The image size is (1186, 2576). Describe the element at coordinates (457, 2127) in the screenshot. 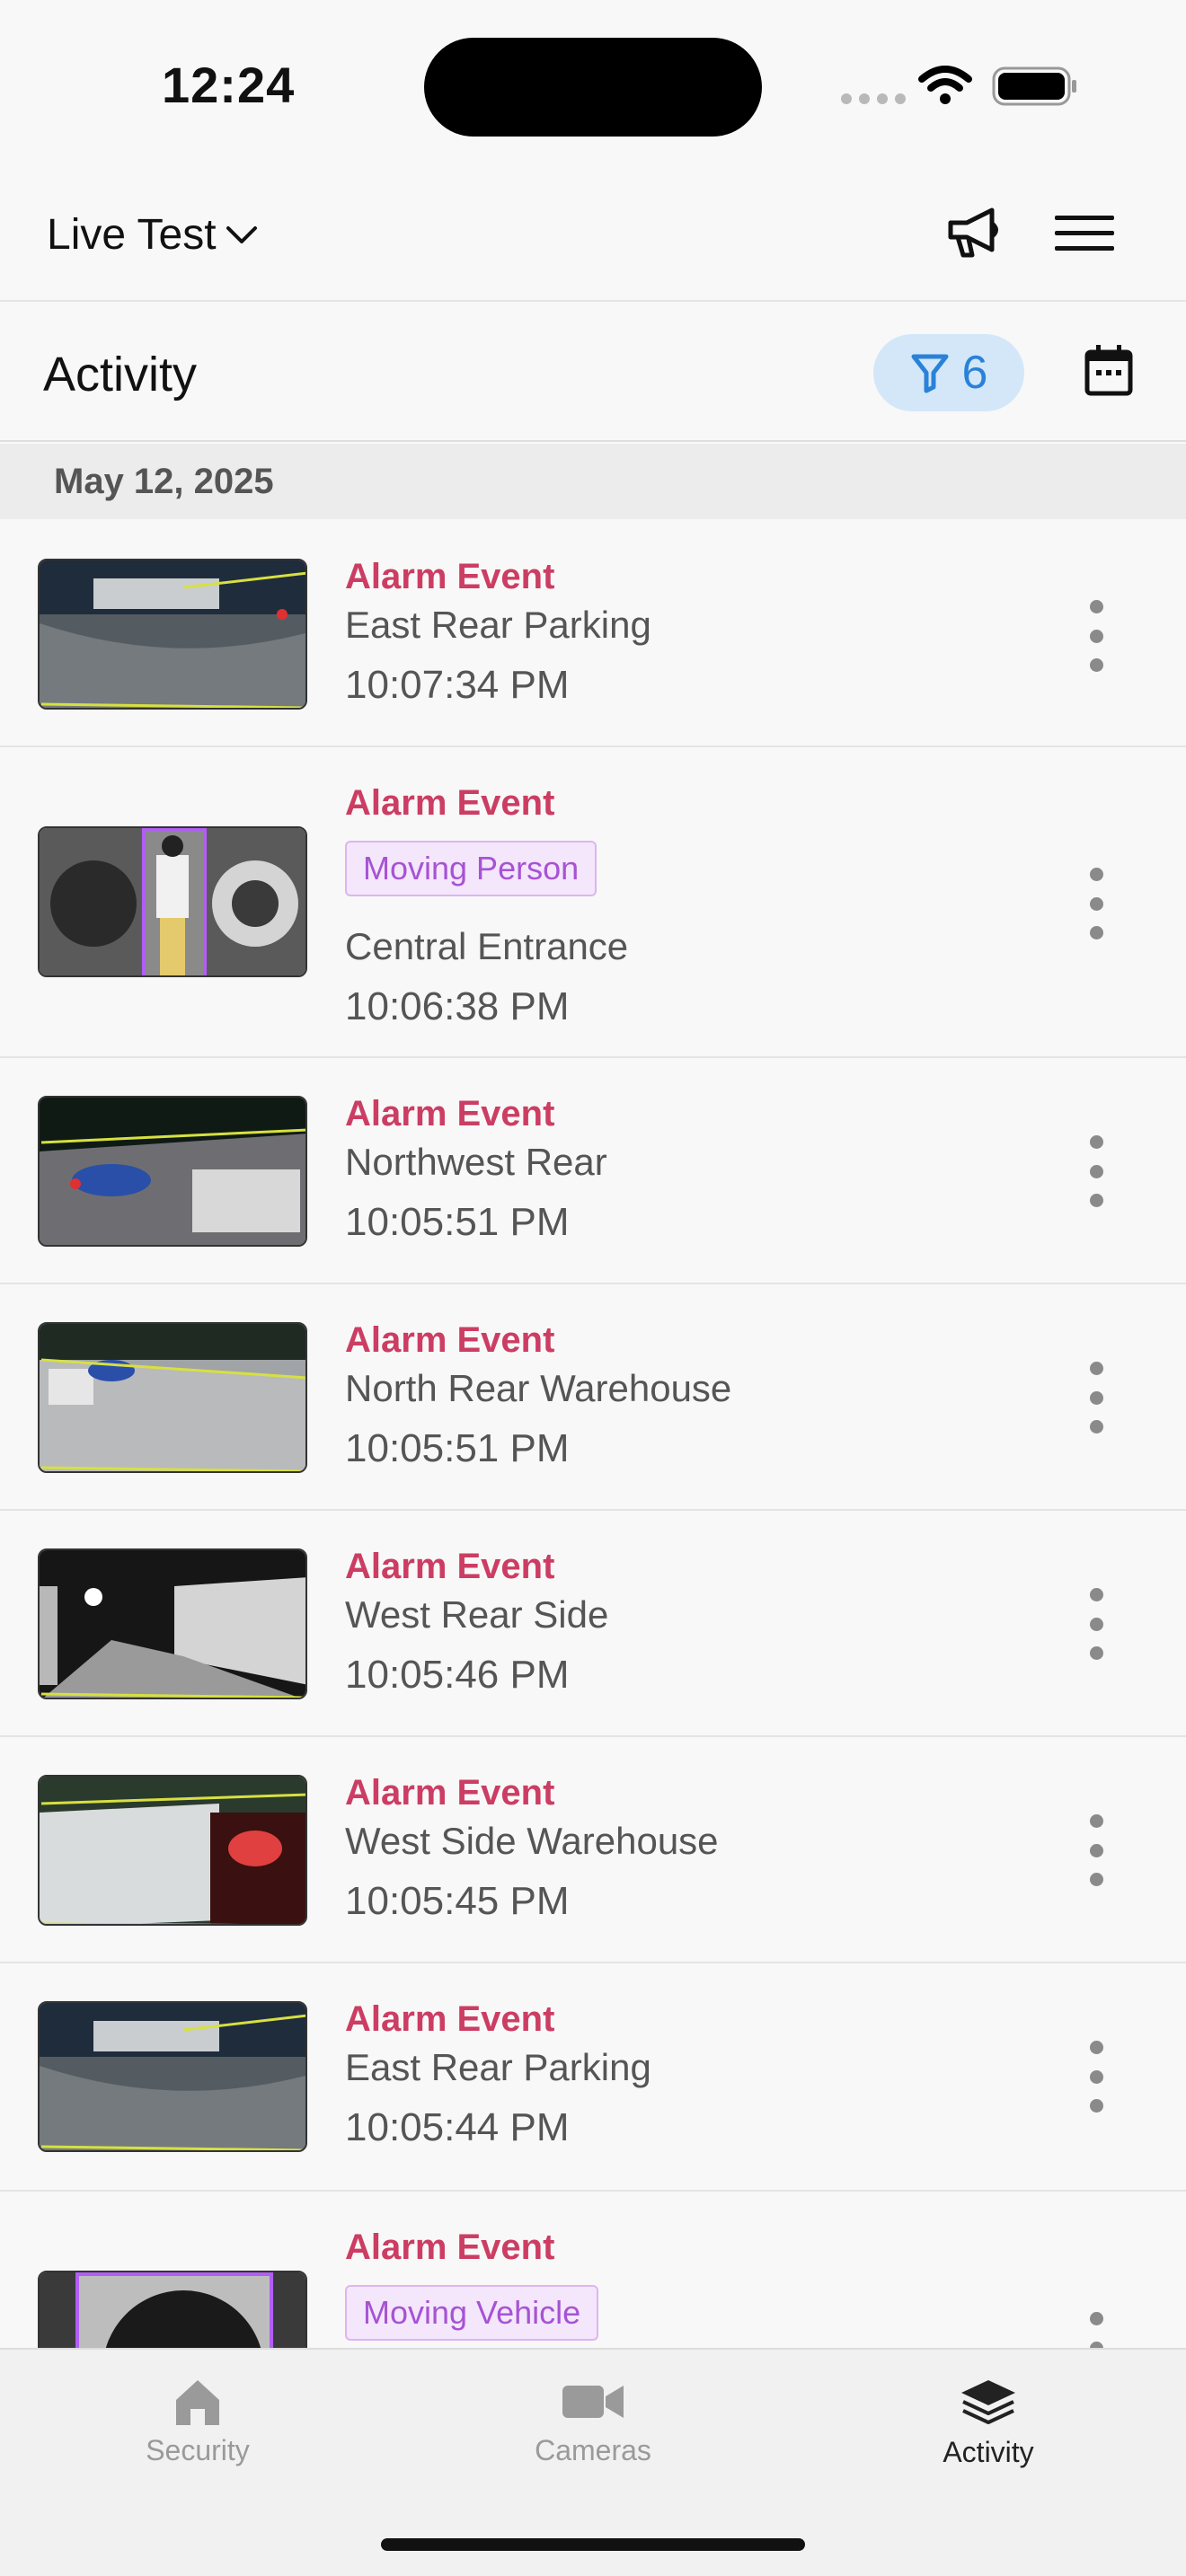

I see `event-time: 10:05:44 PM` at that location.